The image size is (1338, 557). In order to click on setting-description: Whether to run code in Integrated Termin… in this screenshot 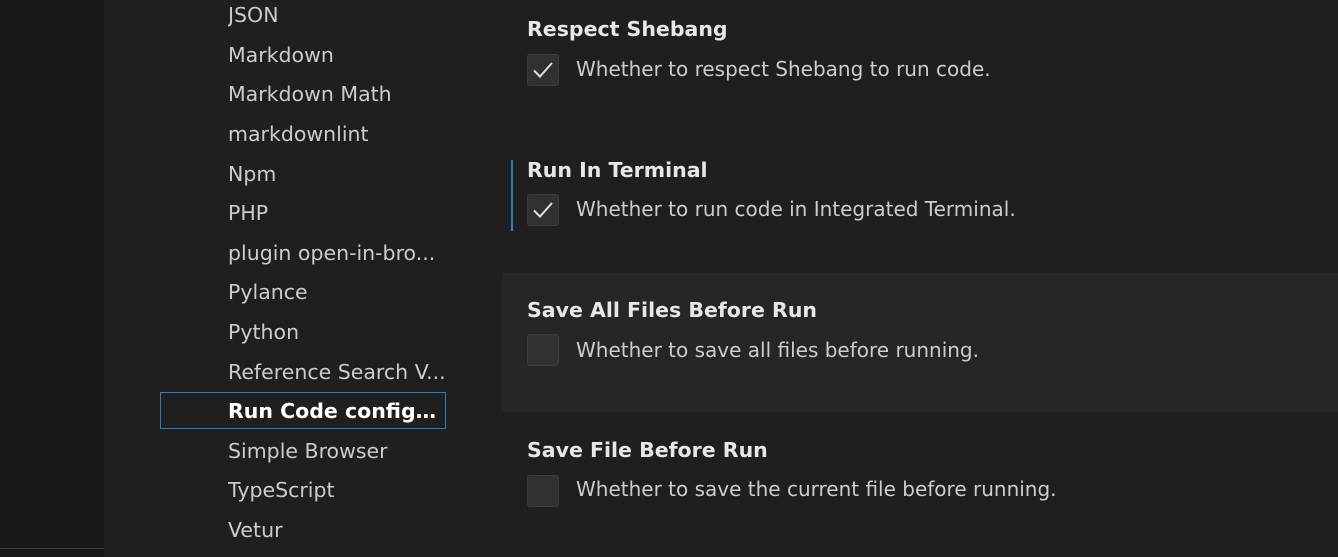, I will do `click(796, 209)`.